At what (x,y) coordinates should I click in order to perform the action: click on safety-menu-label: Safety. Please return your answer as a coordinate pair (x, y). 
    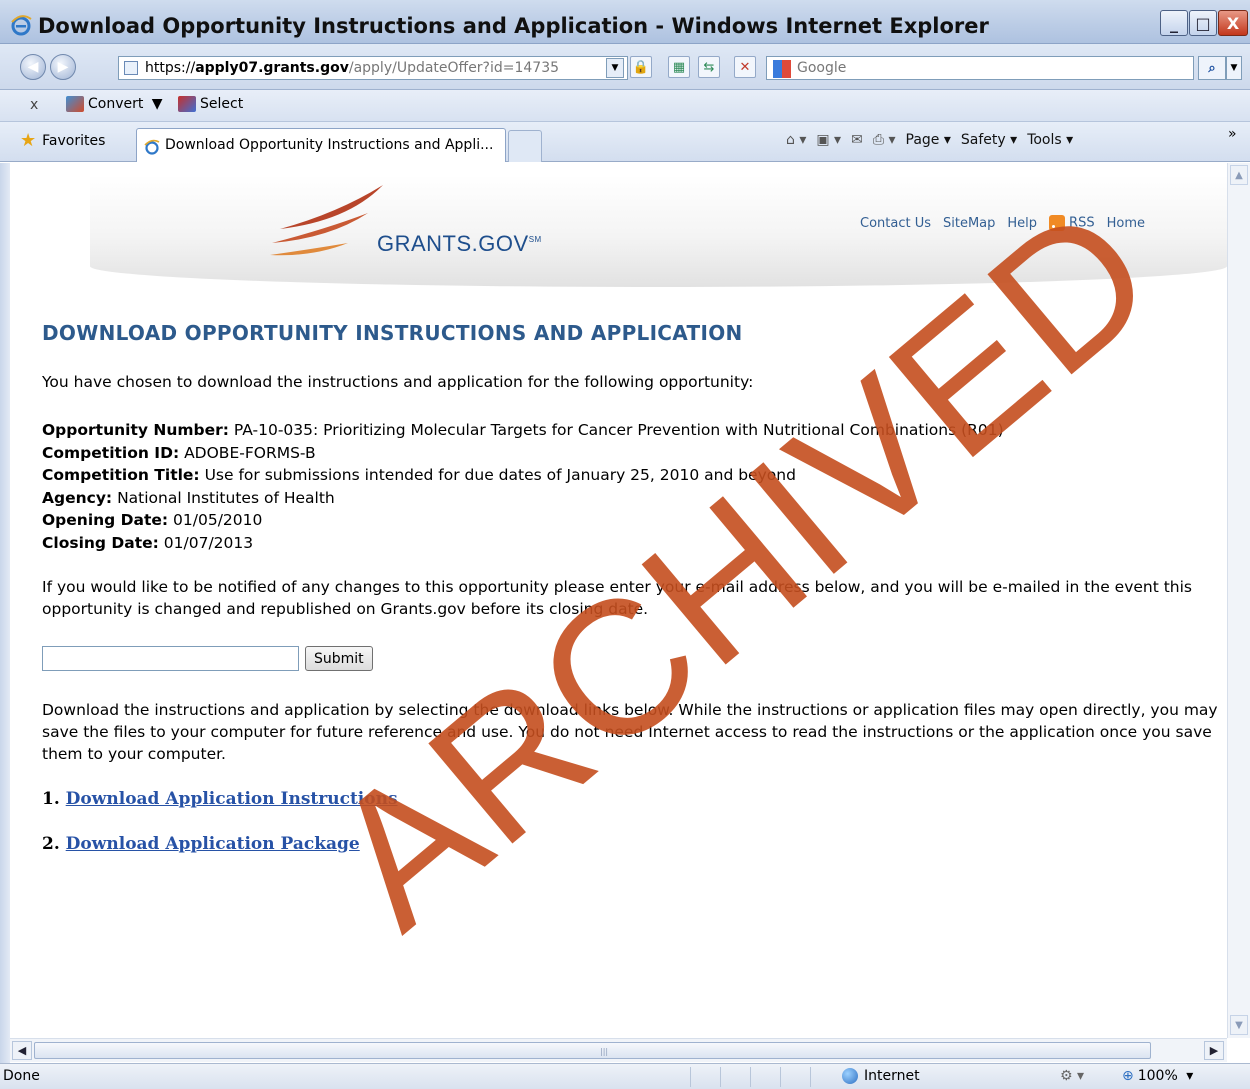
    Looking at the image, I should click on (983, 140).